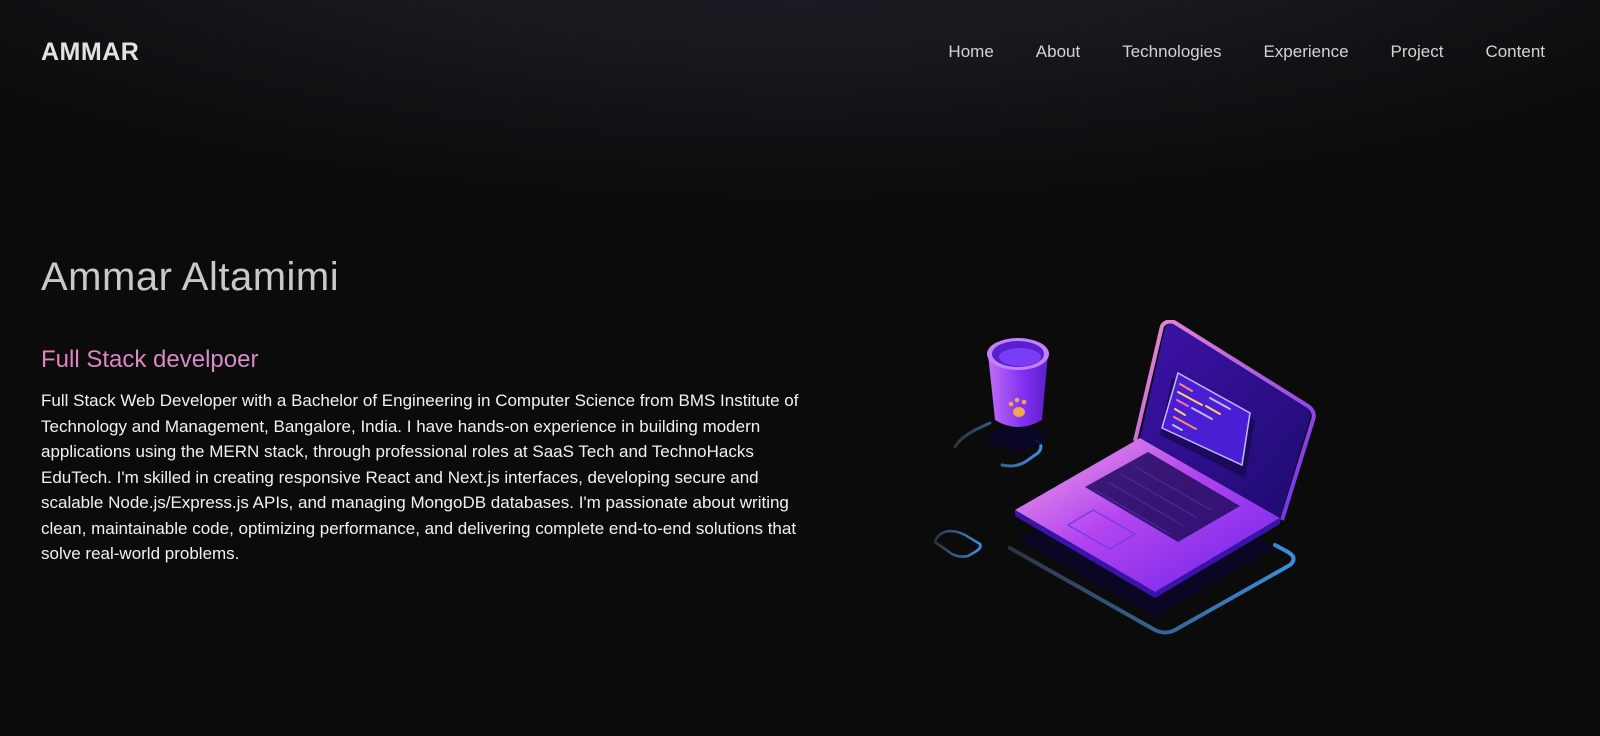  What do you see at coordinates (957, 543) in the screenshot?
I see `mouse-outline` at bounding box center [957, 543].